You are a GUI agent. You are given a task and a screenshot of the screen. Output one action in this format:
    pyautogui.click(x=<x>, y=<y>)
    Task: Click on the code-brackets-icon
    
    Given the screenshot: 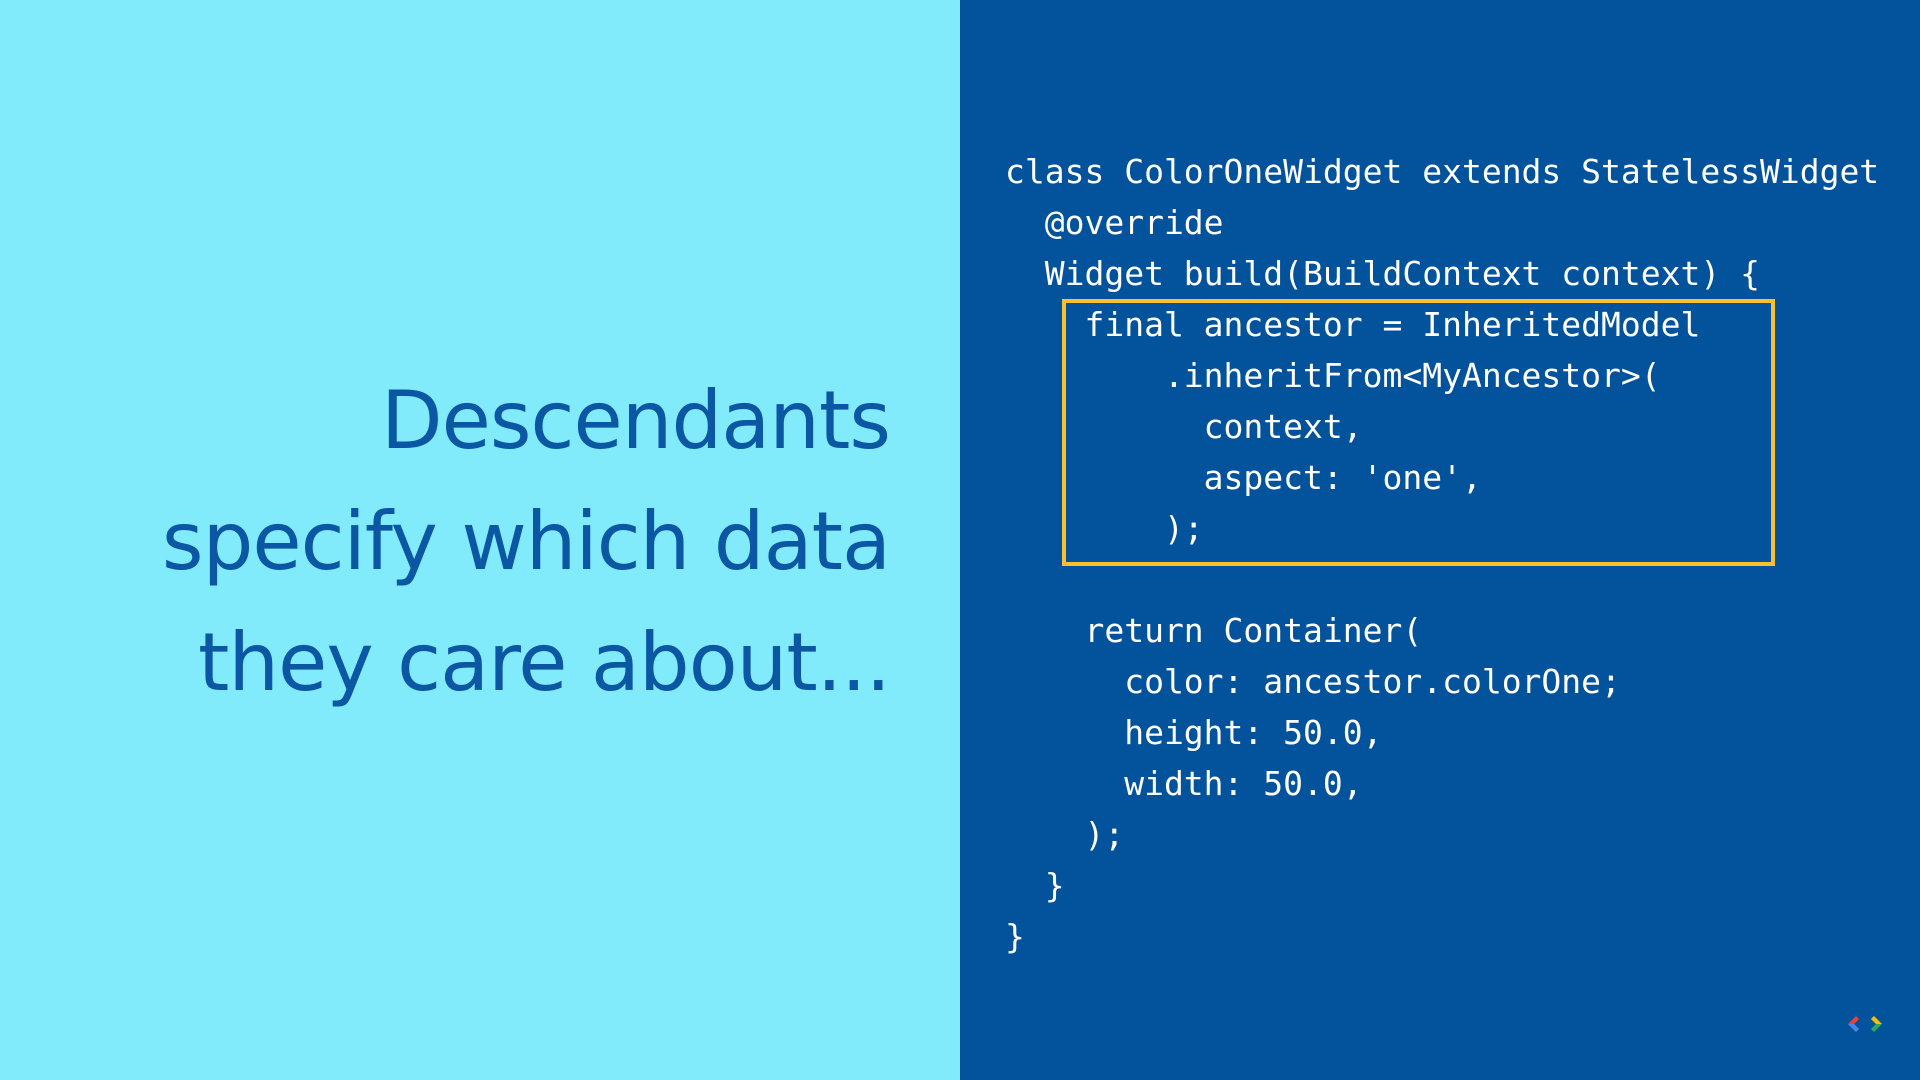 What is the action you would take?
    pyautogui.click(x=1865, y=1024)
    